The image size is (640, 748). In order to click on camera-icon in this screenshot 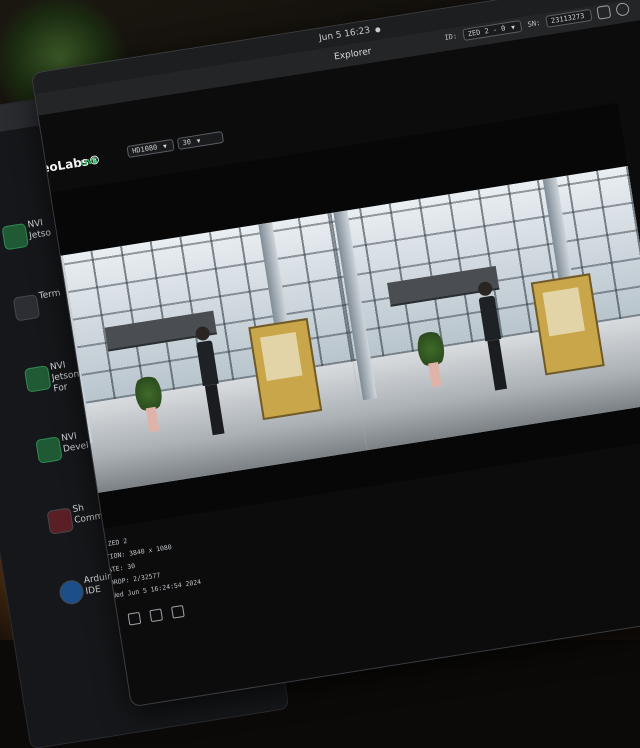, I will do `click(178, 611)`.